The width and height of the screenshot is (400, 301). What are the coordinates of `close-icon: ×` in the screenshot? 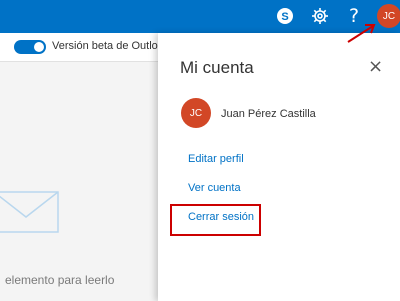 It's located at (375, 66).